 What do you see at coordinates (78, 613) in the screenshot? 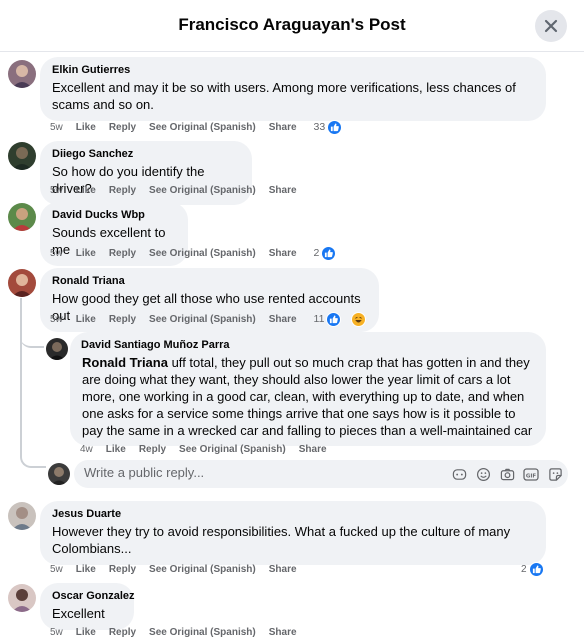
I see `comment-text: Excellent` at bounding box center [78, 613].